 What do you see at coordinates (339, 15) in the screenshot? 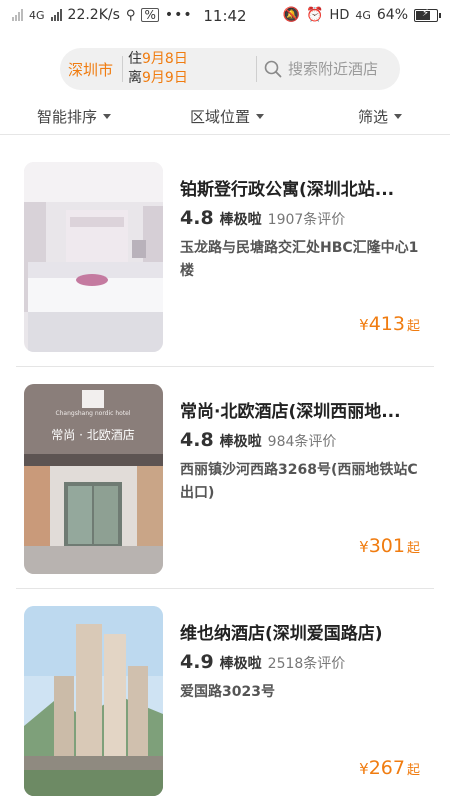
I see `hd-label: HD` at bounding box center [339, 15].